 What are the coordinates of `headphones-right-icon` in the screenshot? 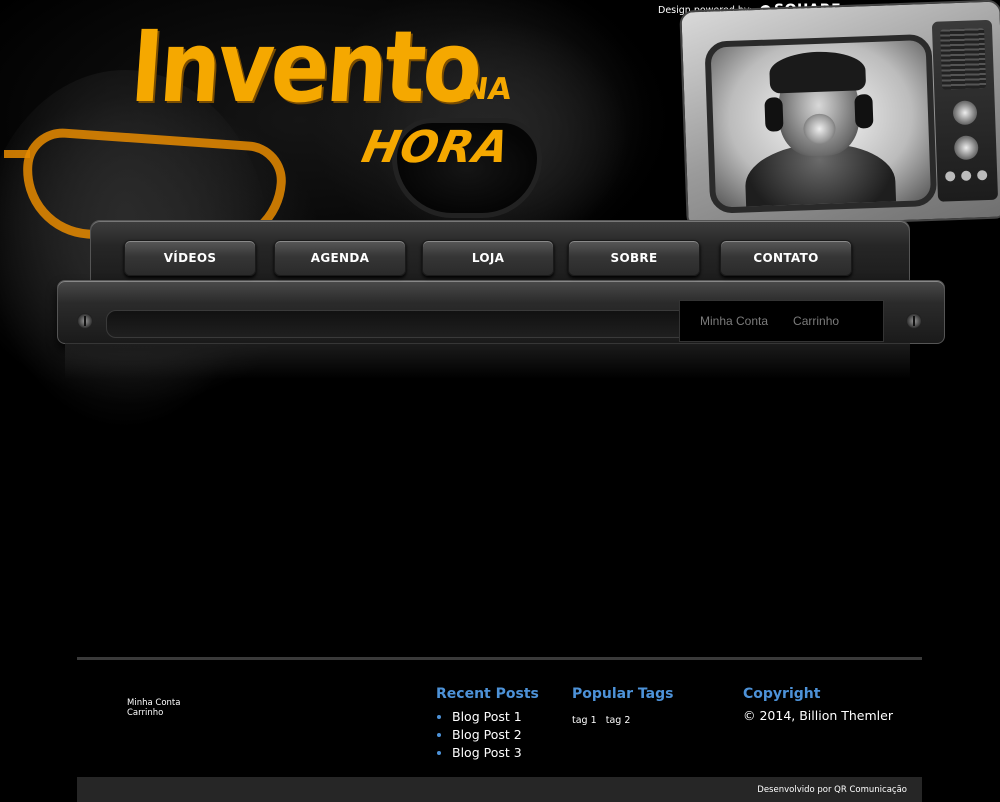 It's located at (864, 111).